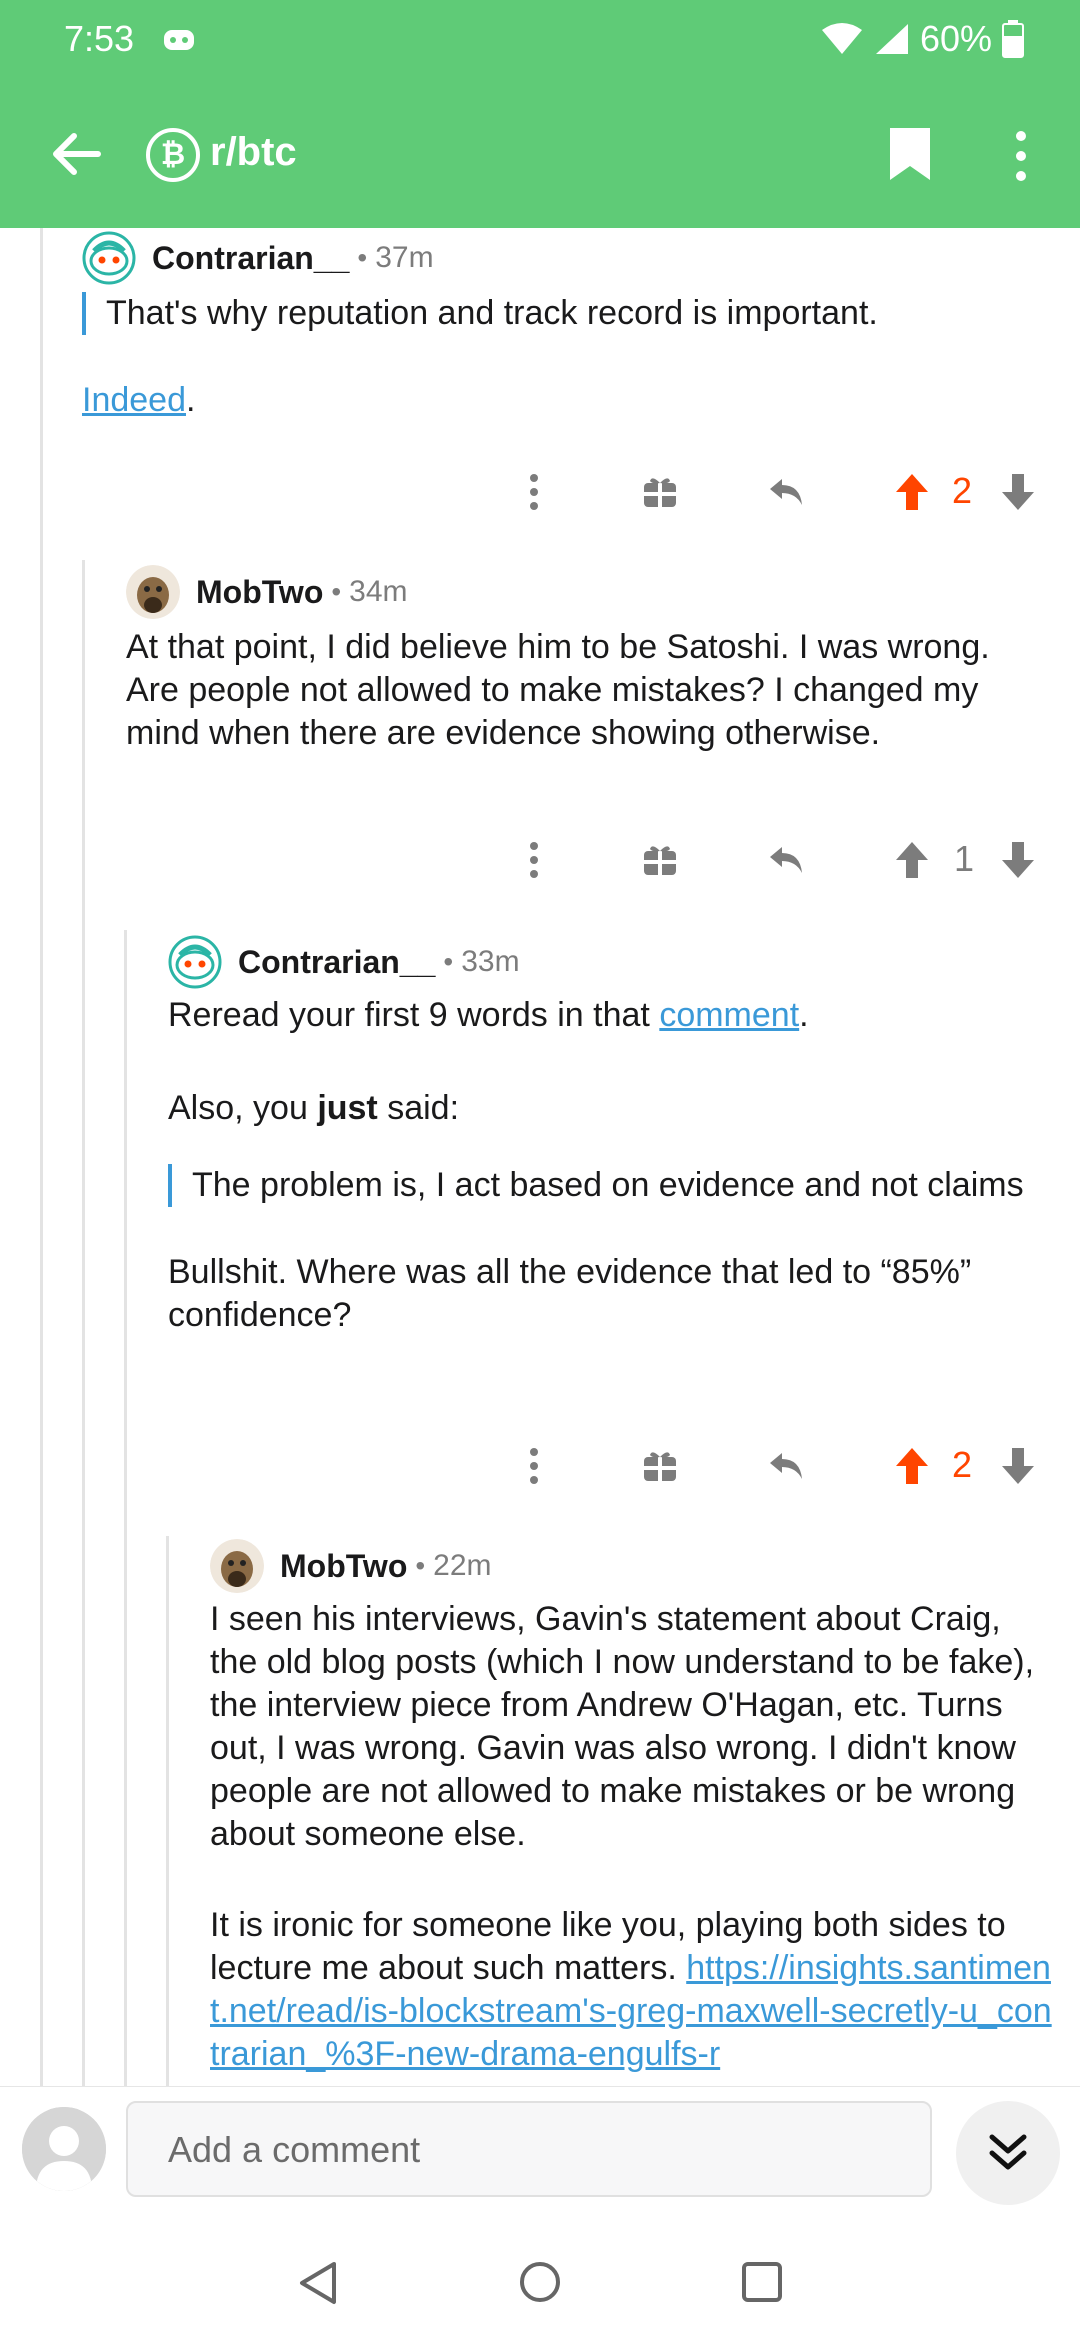 The width and height of the screenshot is (1080, 2340). Describe the element at coordinates (462, 1565) in the screenshot. I see `comment-age: 22m` at that location.